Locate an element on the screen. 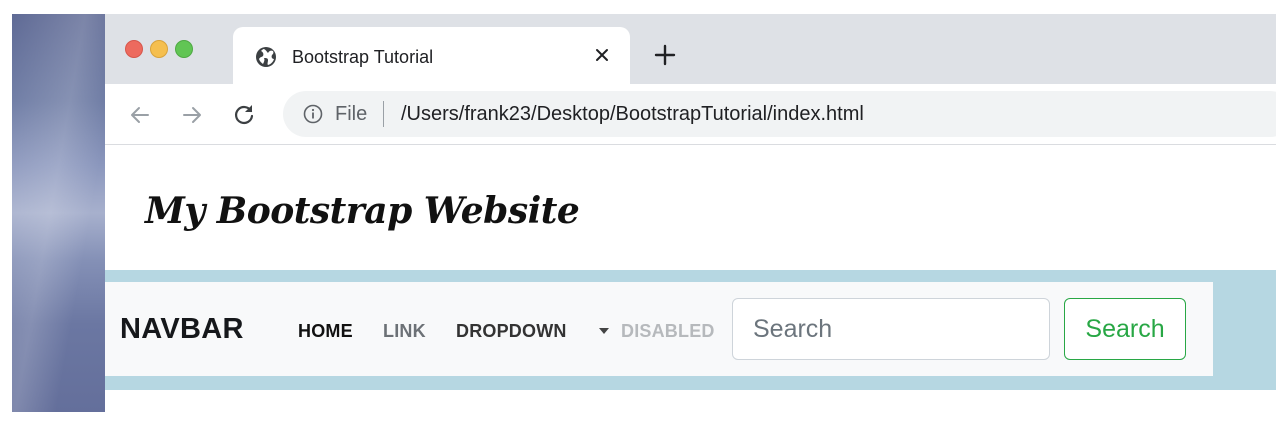 This screenshot has width=1276, height=422. navbar-brand: NAVBAR is located at coordinates (182, 329).